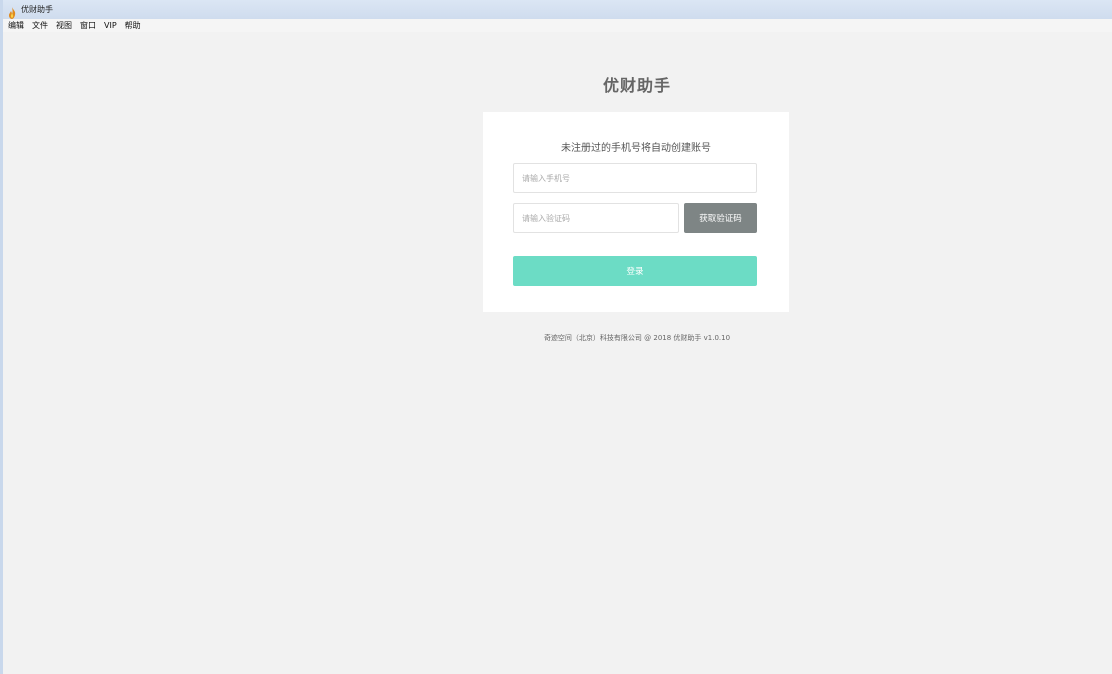 The height and width of the screenshot is (674, 1112). I want to click on menu-help: 帮助, so click(133, 25).